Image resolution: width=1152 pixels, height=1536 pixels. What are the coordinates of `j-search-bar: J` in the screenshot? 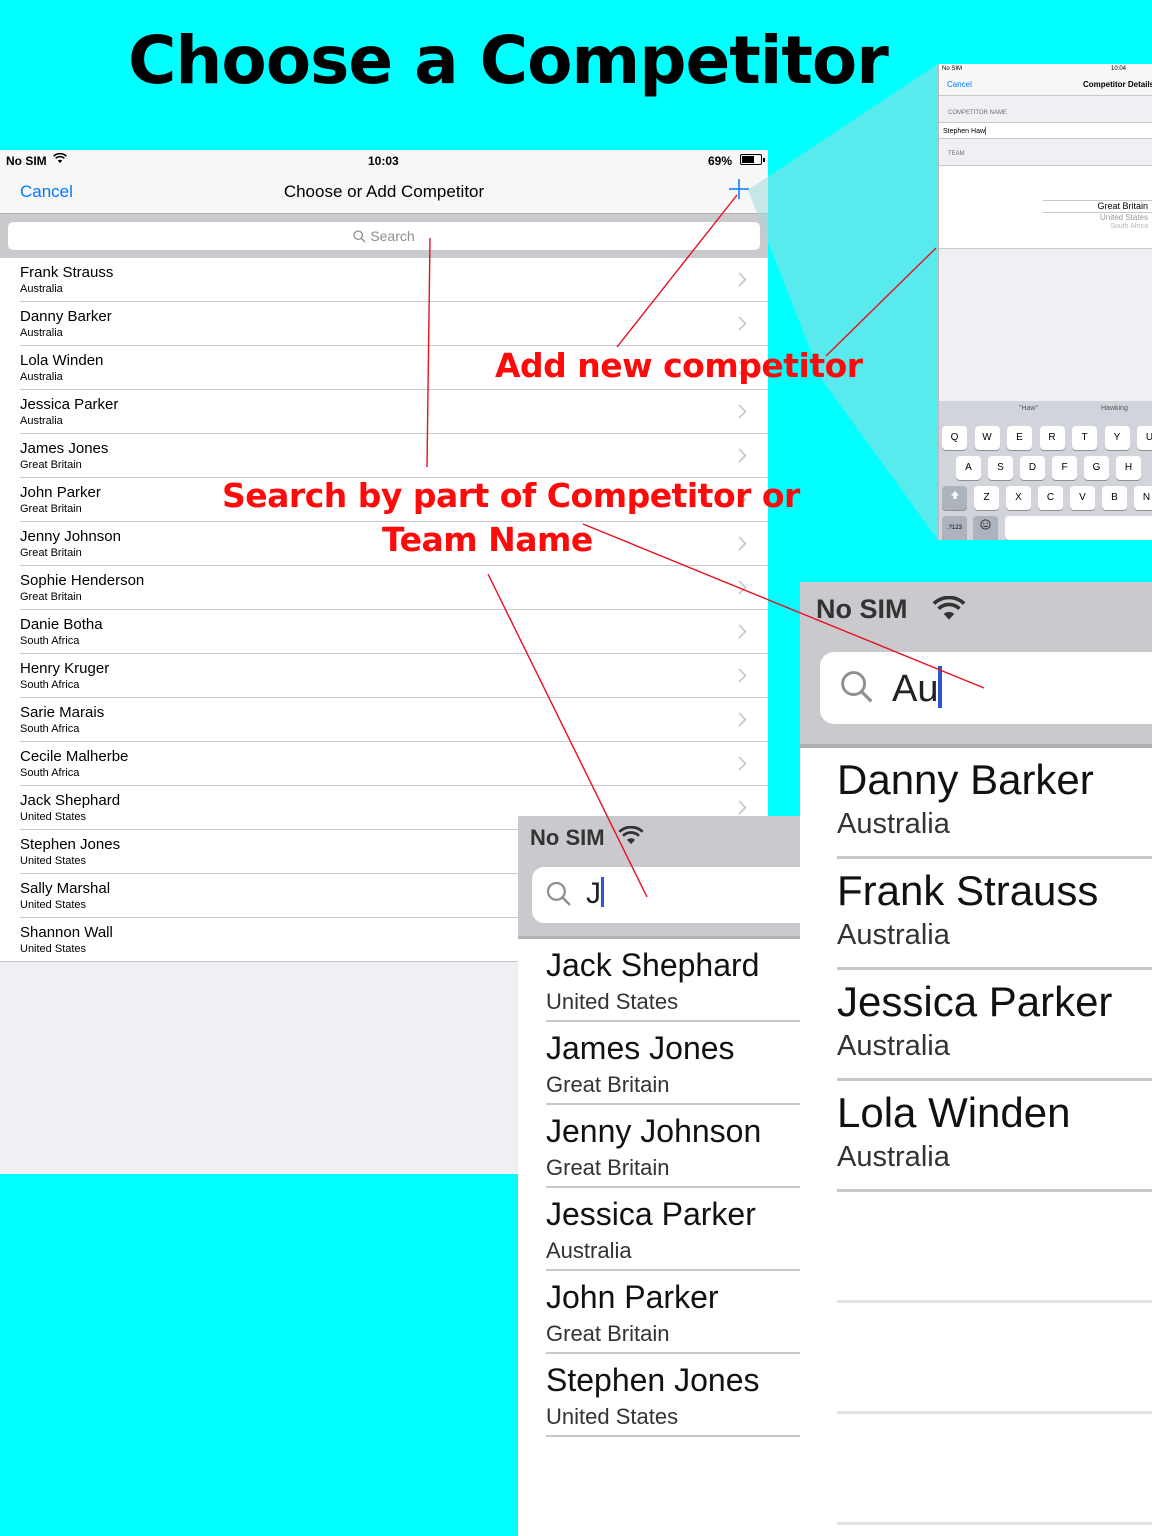 It's located at (659, 898).